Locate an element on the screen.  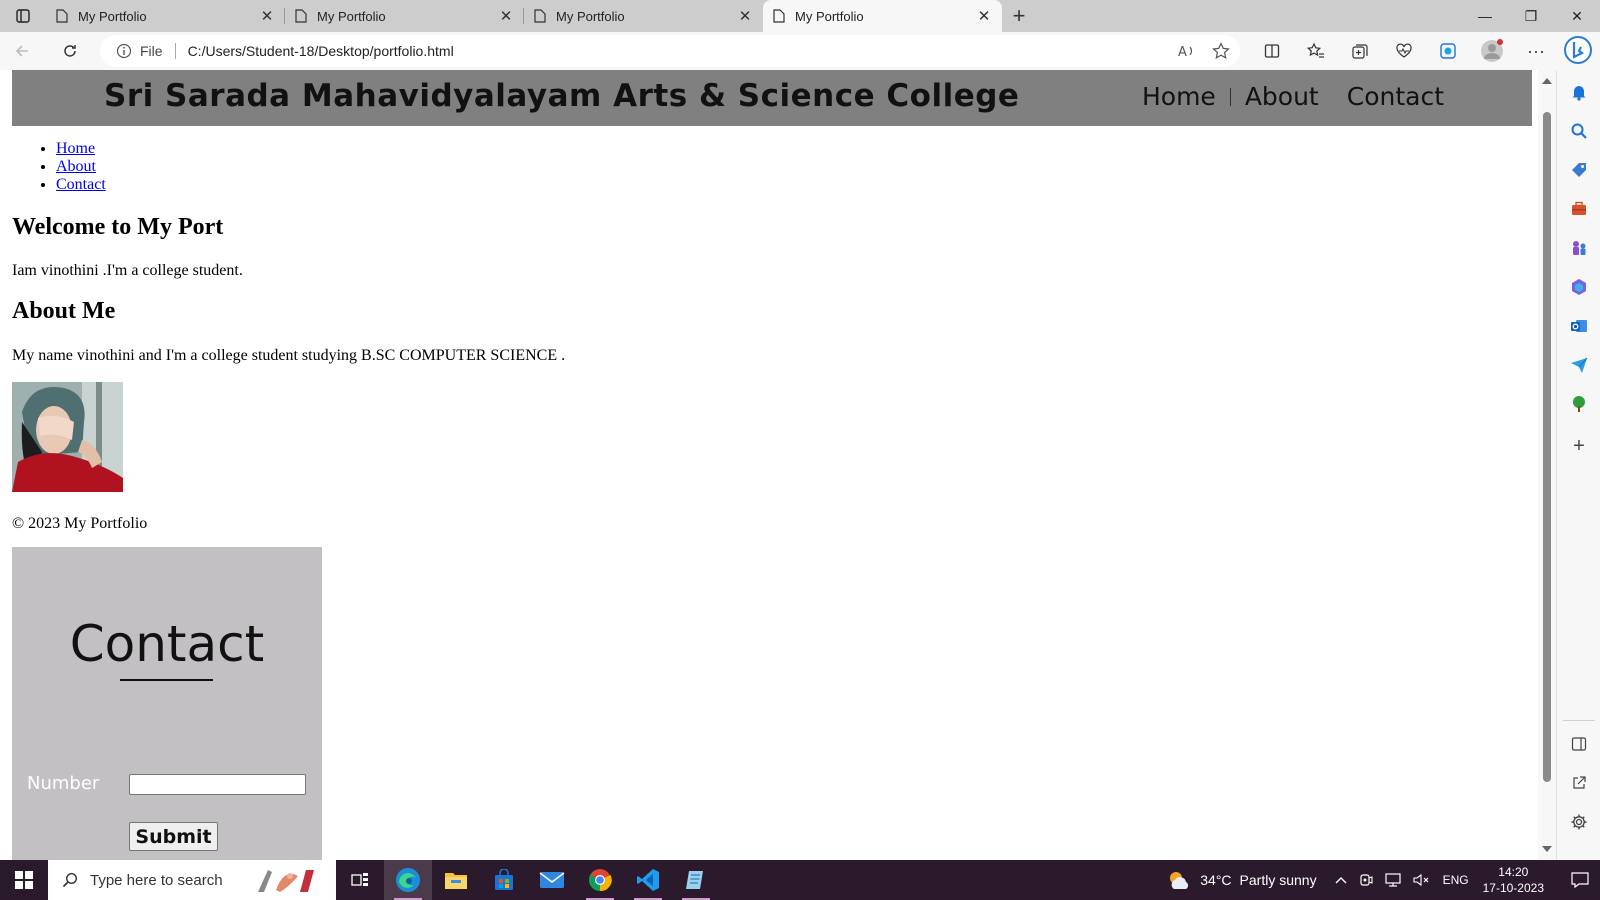
task-view-icon is located at coordinates (359, 879).